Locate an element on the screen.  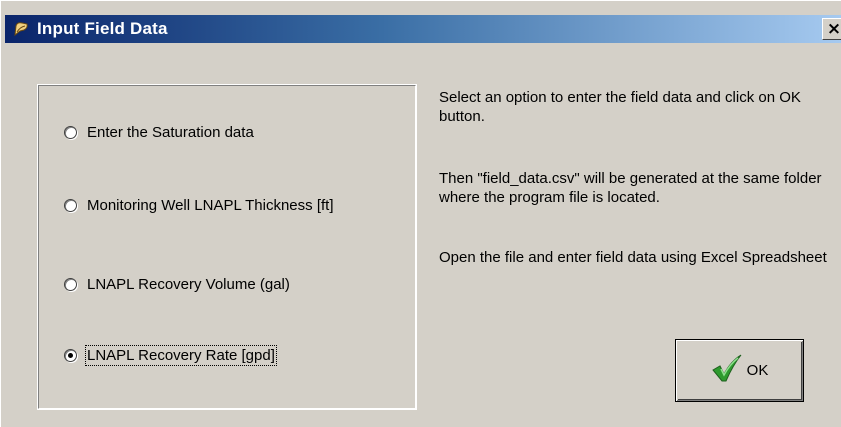
close-icon: × is located at coordinates (833, 29).